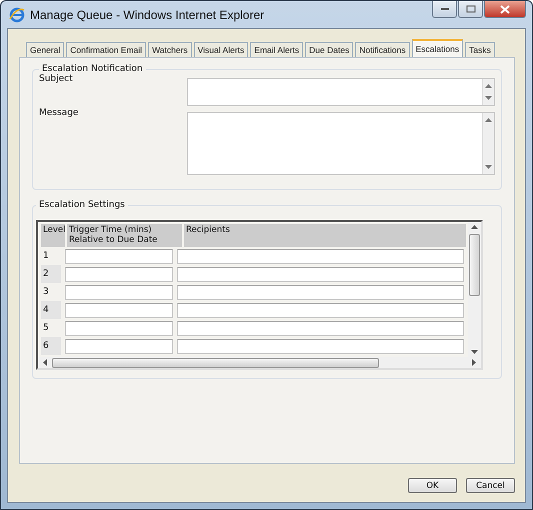  Describe the element at coordinates (46, 292) in the screenshot. I see `level-cell-text: 3` at that location.